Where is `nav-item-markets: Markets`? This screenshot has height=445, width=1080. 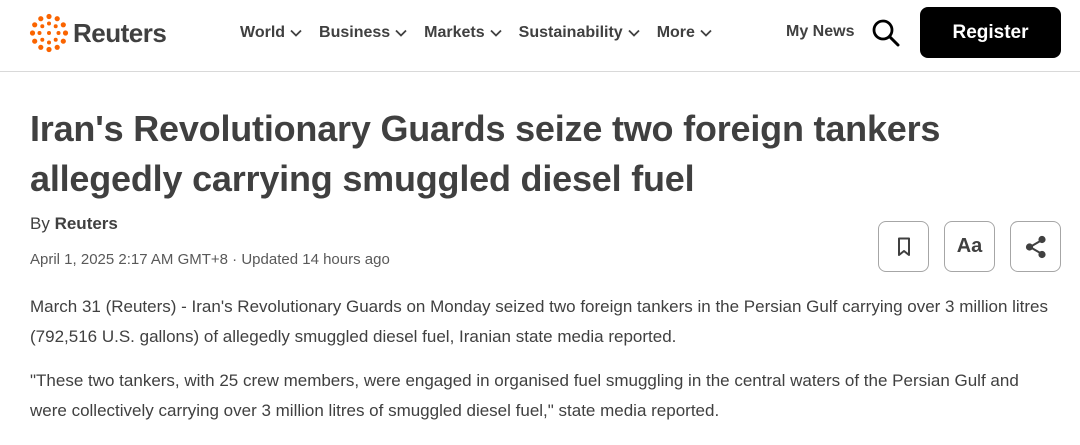 nav-item-markets: Markets is located at coordinates (463, 33).